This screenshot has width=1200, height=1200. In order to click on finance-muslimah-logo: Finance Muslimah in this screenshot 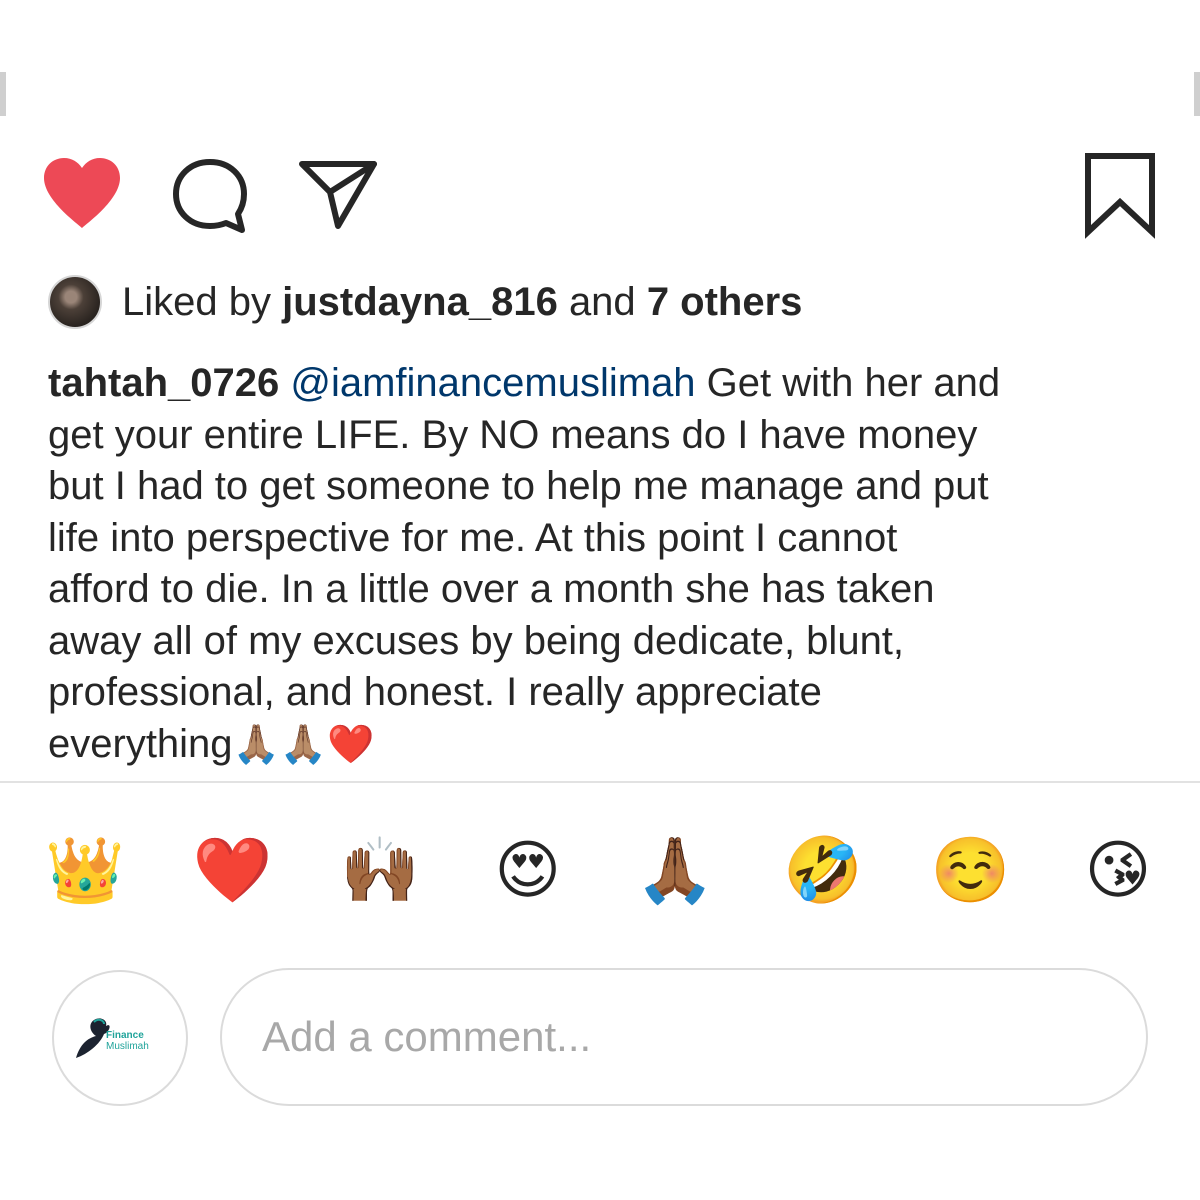, I will do `click(112, 1038)`.